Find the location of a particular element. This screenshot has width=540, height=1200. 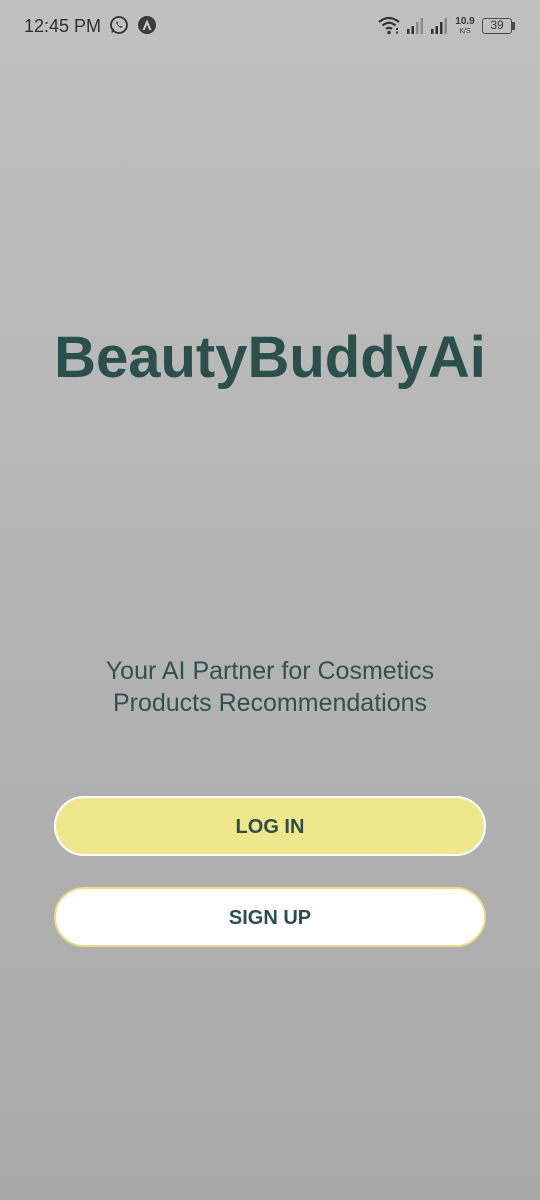

status-time: 12:45 PM is located at coordinates (63, 26).